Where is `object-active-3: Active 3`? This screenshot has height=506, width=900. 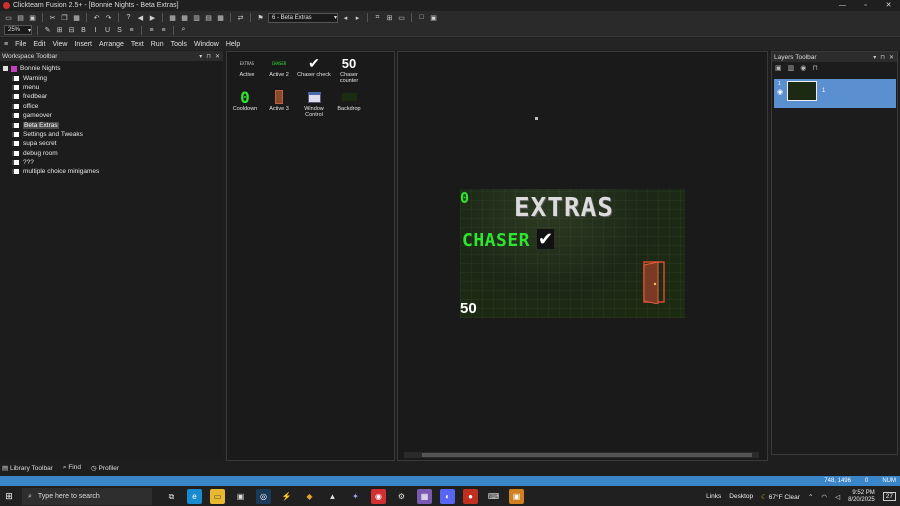
object-active-3: Active 3 is located at coordinates (279, 100).